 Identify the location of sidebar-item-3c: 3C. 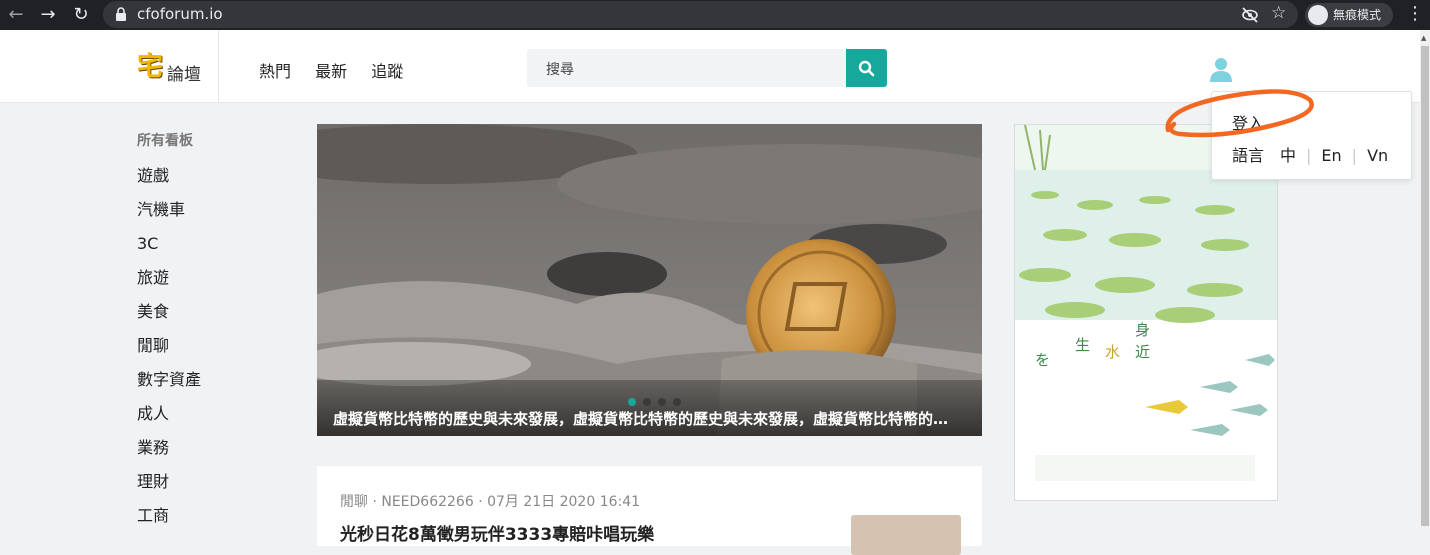
(169, 244).